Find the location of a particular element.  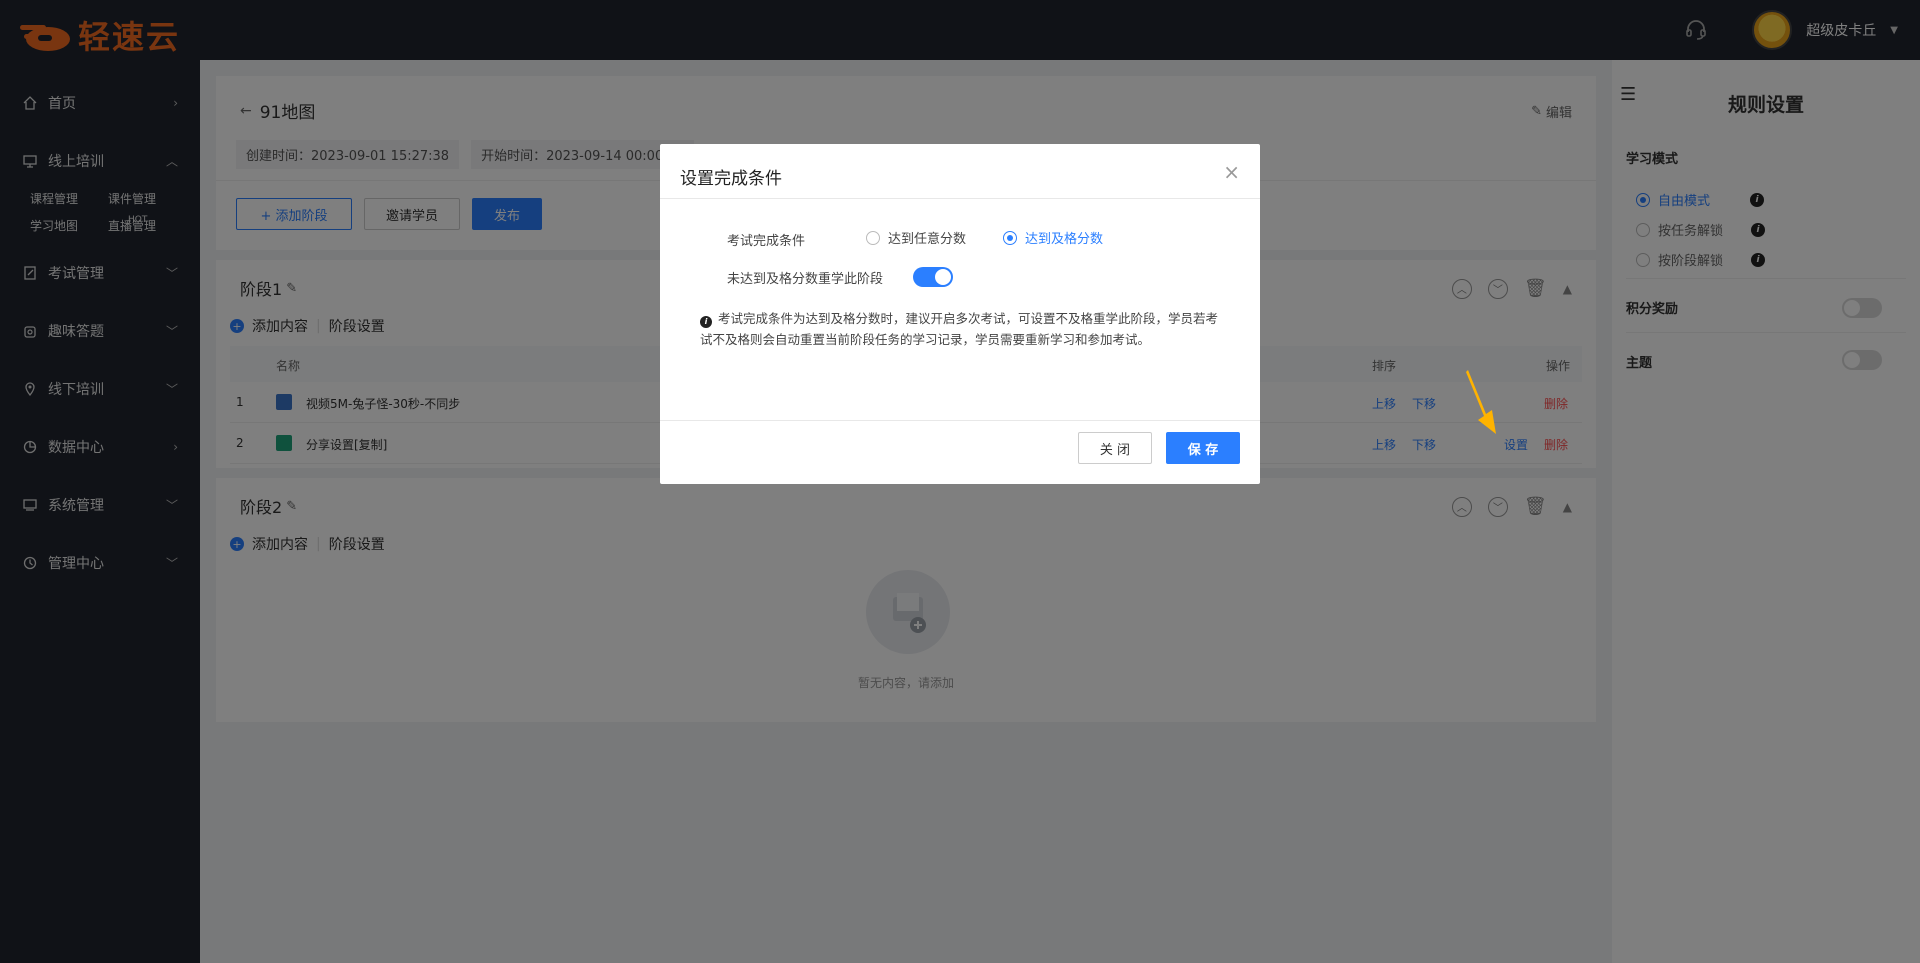

option-pass-score: 达到及格分数 is located at coordinates (1053, 237).